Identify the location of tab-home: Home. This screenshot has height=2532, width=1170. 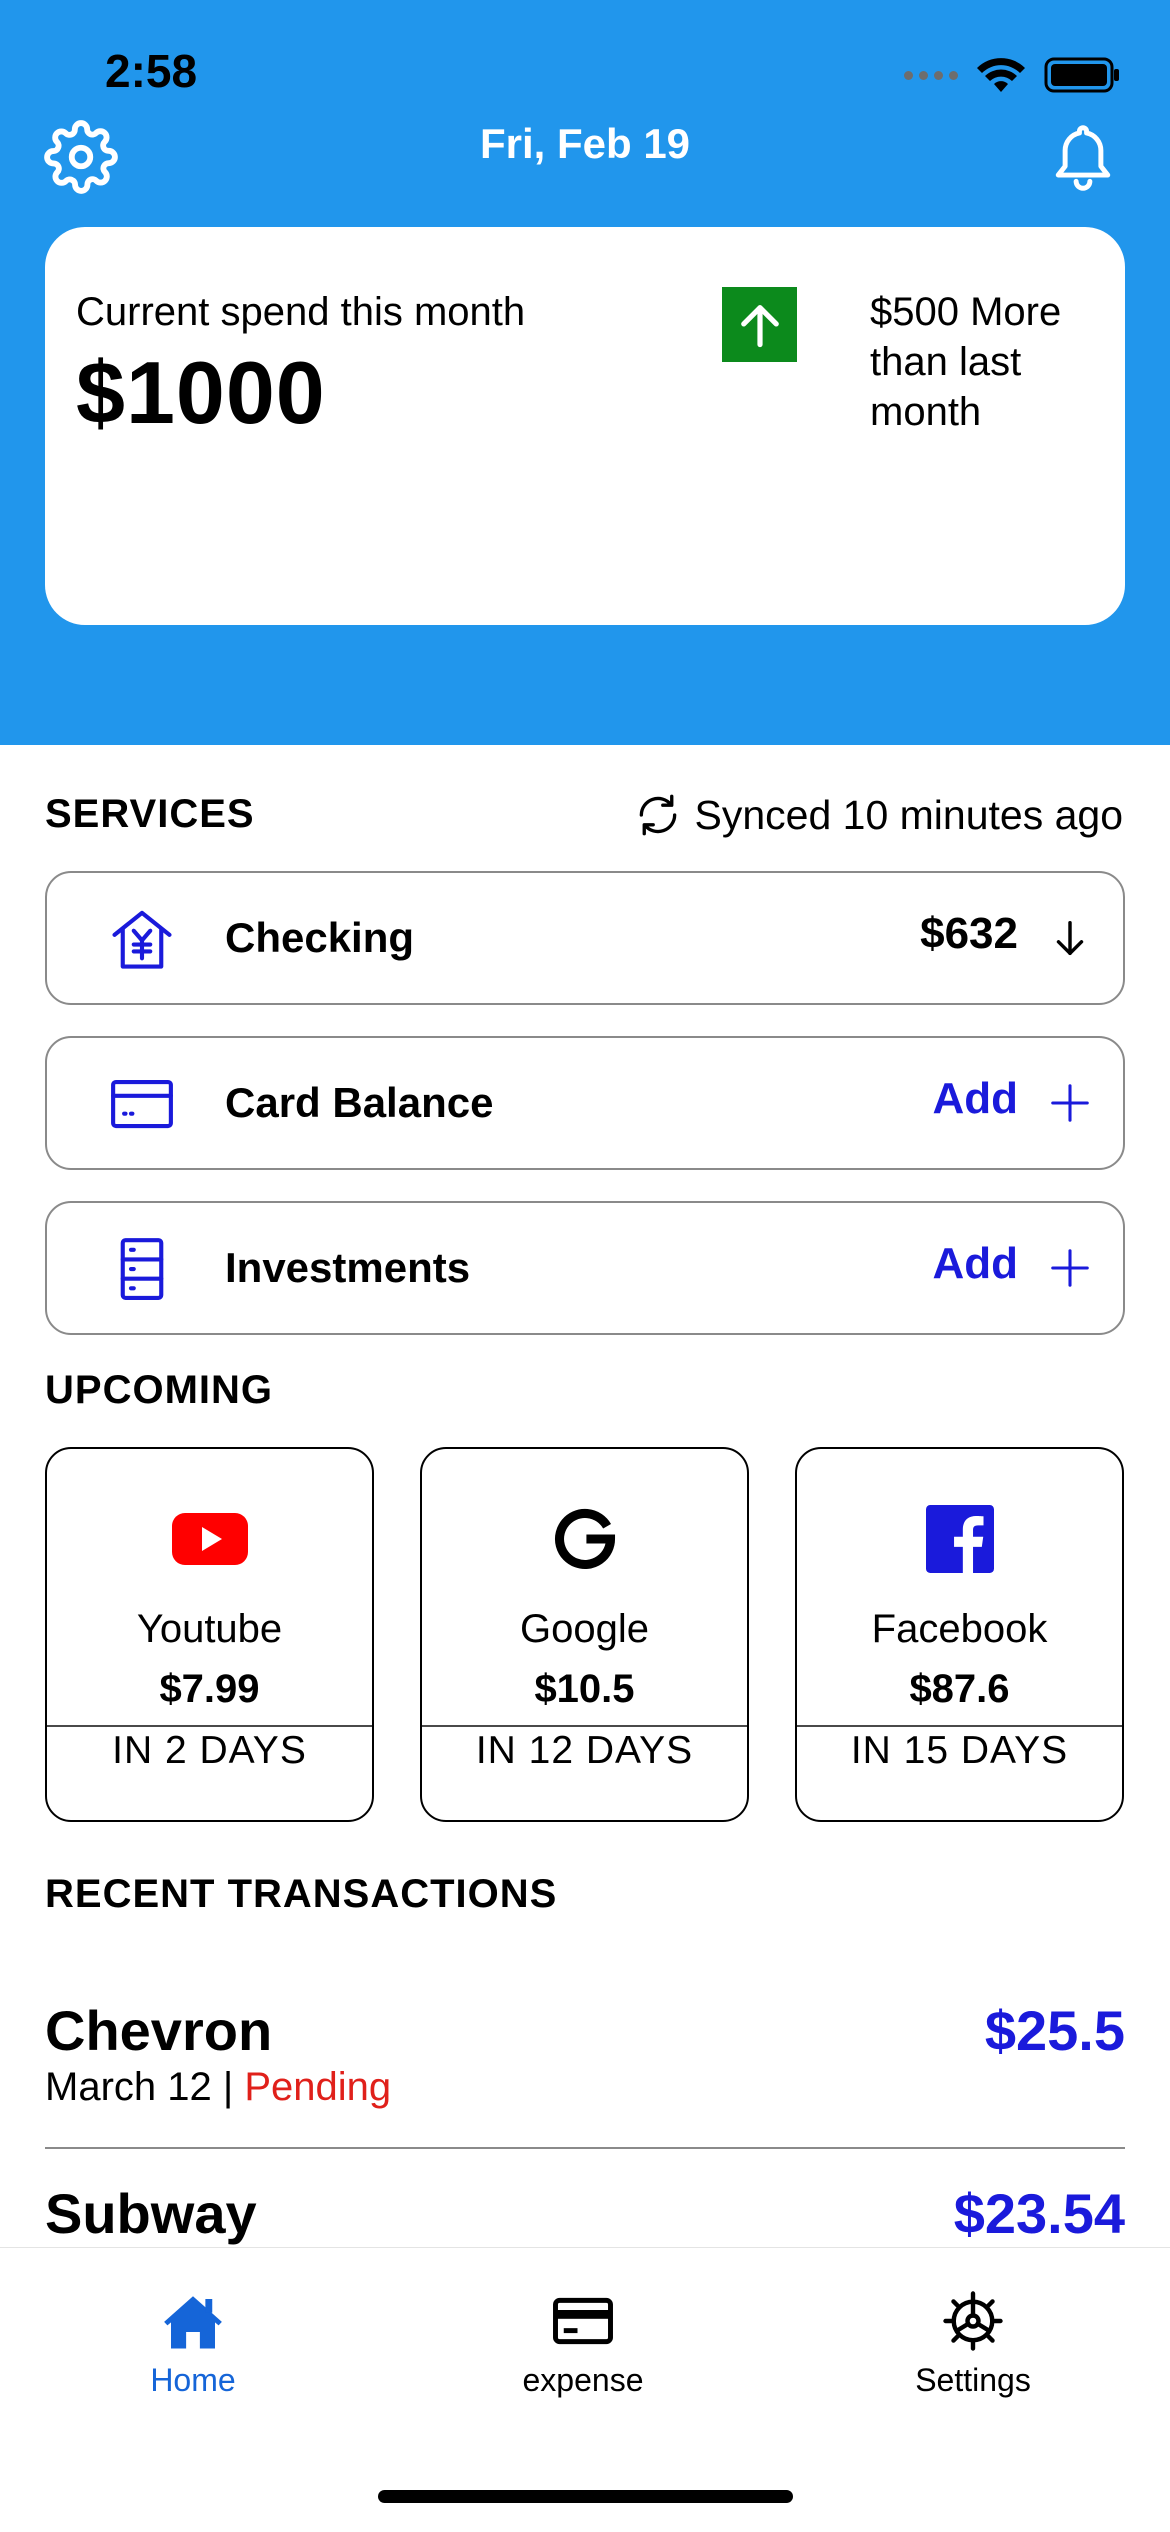
(193, 2343).